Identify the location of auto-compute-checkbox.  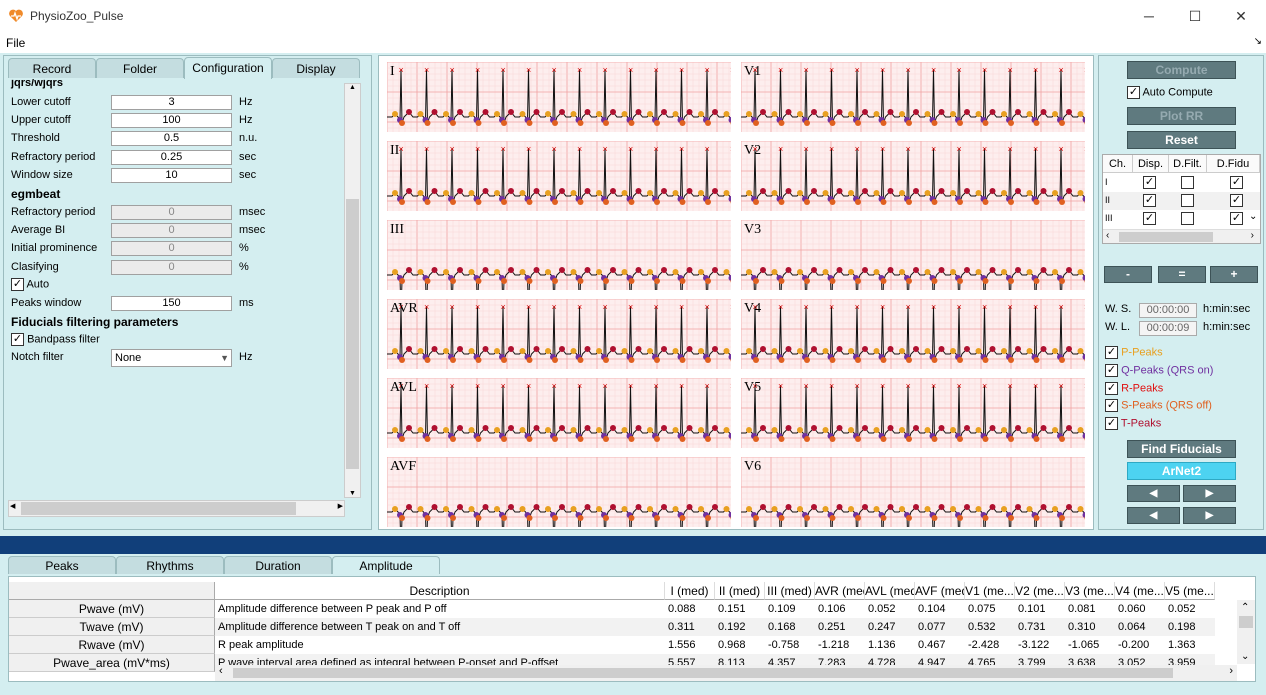
(1133, 92).